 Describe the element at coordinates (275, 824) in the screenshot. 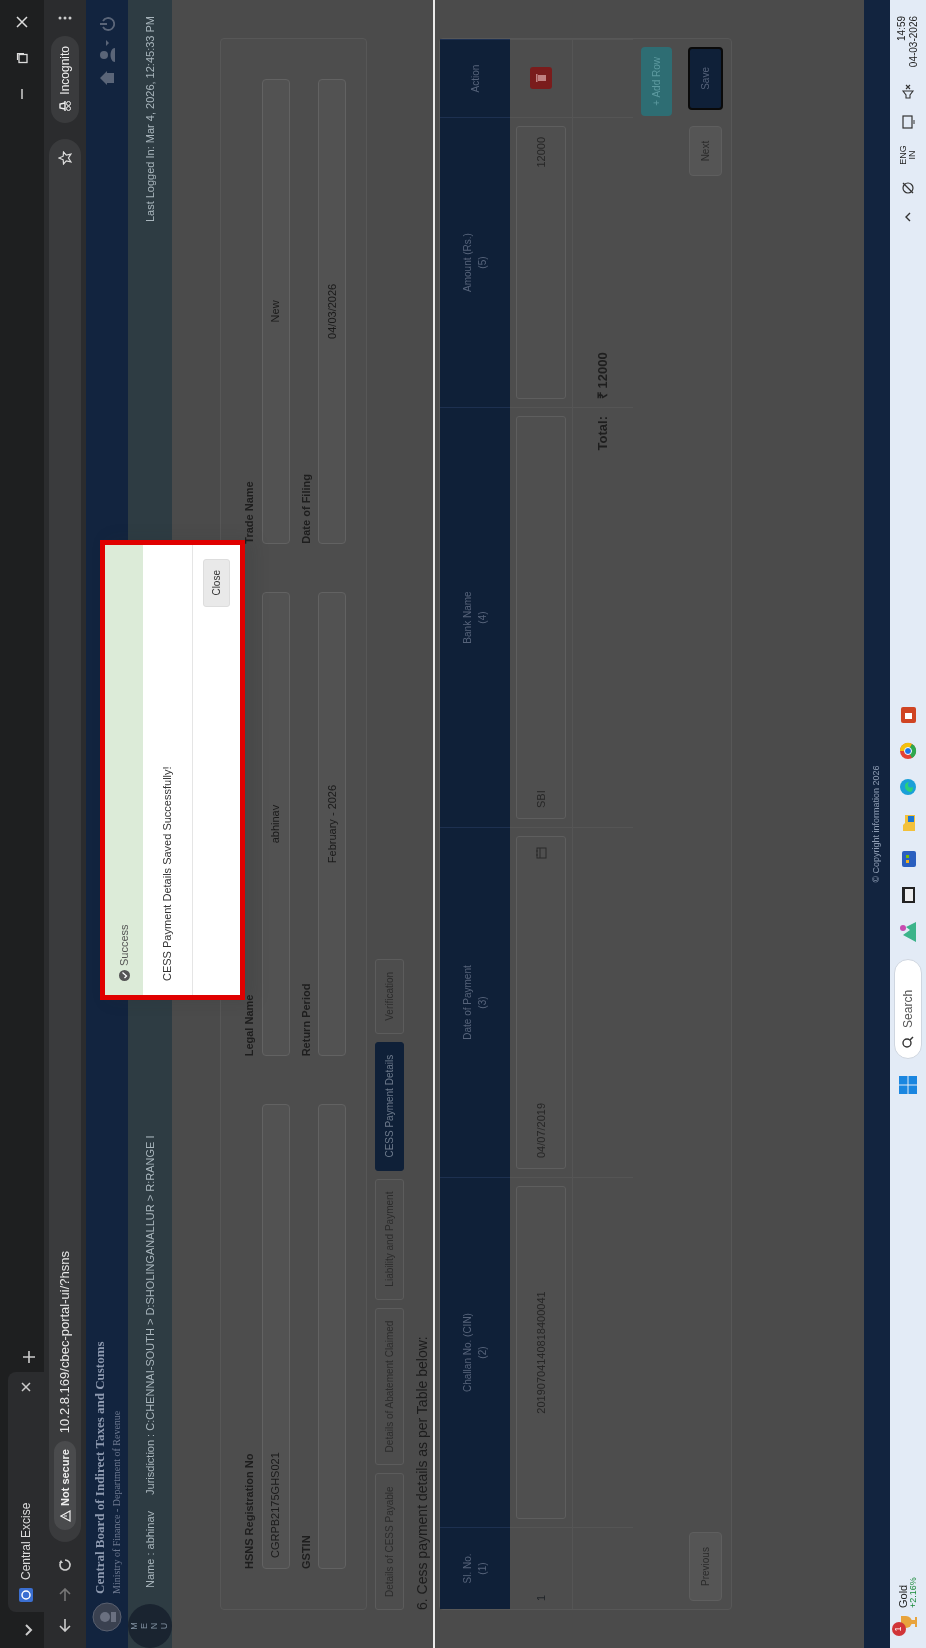

I see `input-field: abhinav` at that location.